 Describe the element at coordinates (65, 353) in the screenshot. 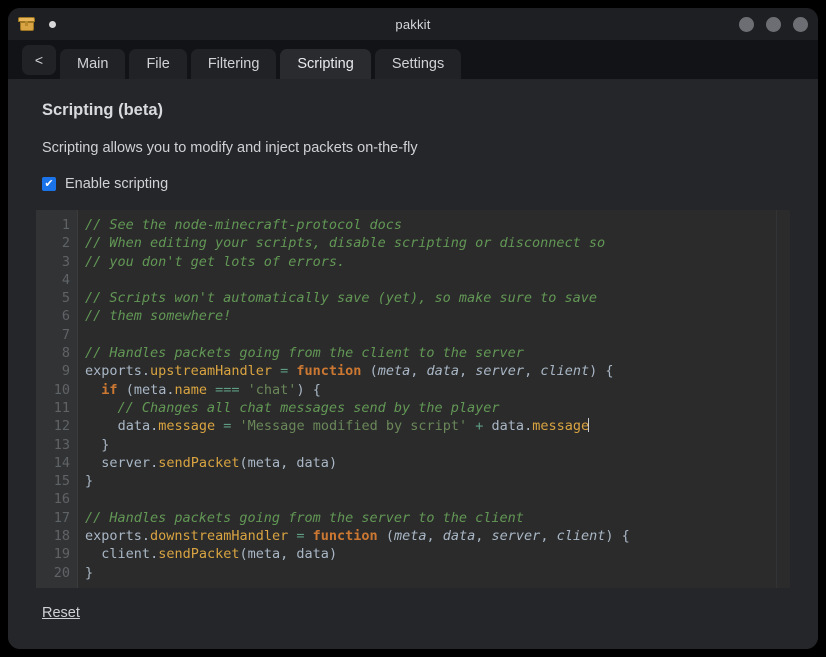

I see `line-number: 8` at that location.